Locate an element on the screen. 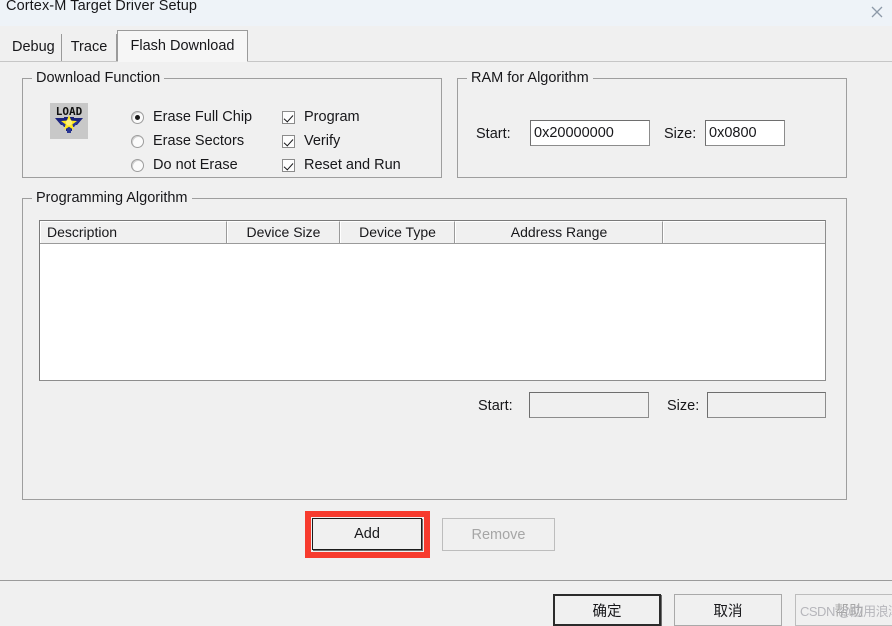 The width and height of the screenshot is (892, 626). ram-size-input: 0x0800 is located at coordinates (745, 133).